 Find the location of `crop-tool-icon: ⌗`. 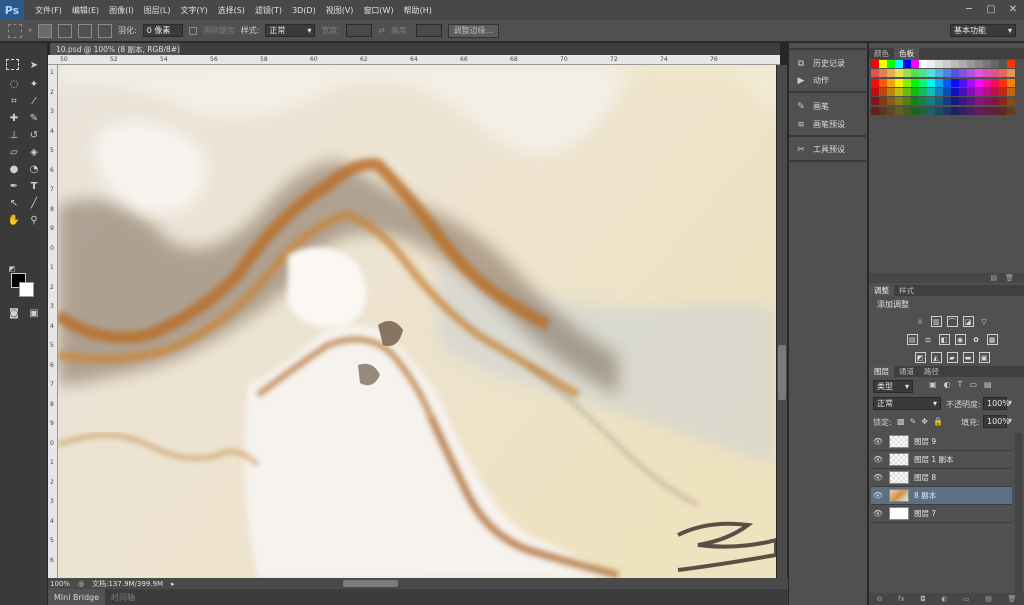

crop-tool-icon: ⌗ is located at coordinates (14, 101).